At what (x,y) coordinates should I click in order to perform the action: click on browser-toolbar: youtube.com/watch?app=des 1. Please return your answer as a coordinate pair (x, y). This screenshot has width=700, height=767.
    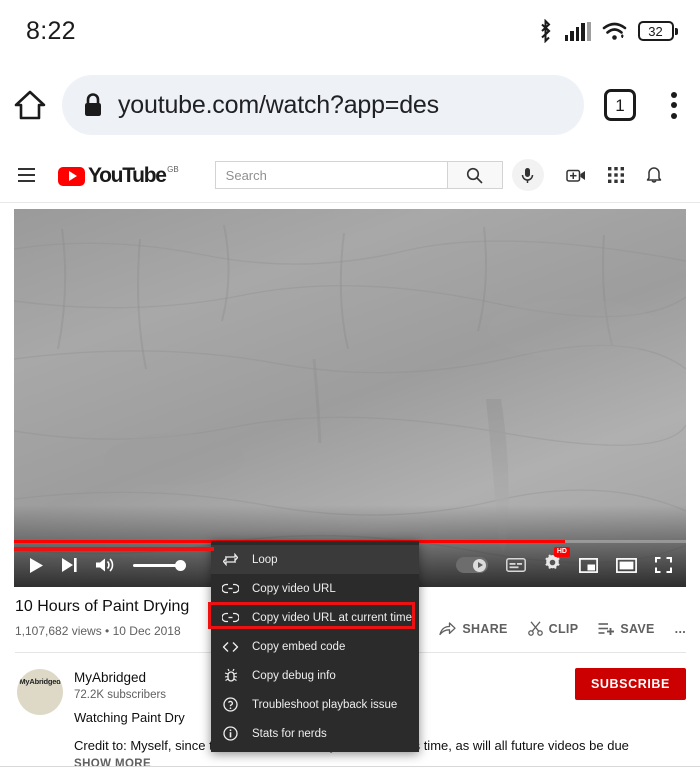
    Looking at the image, I should click on (350, 105).